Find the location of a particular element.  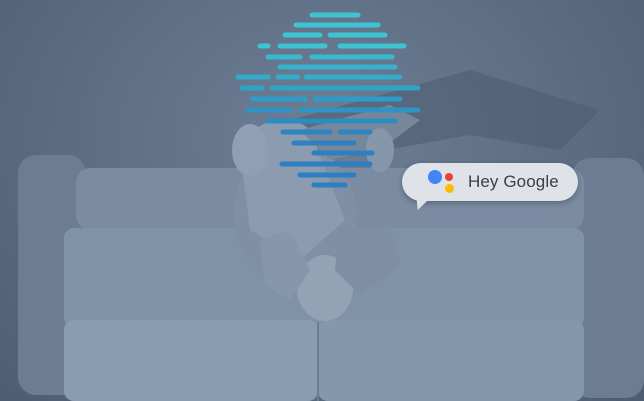

assistant-dot-yellow is located at coordinates (449, 188).